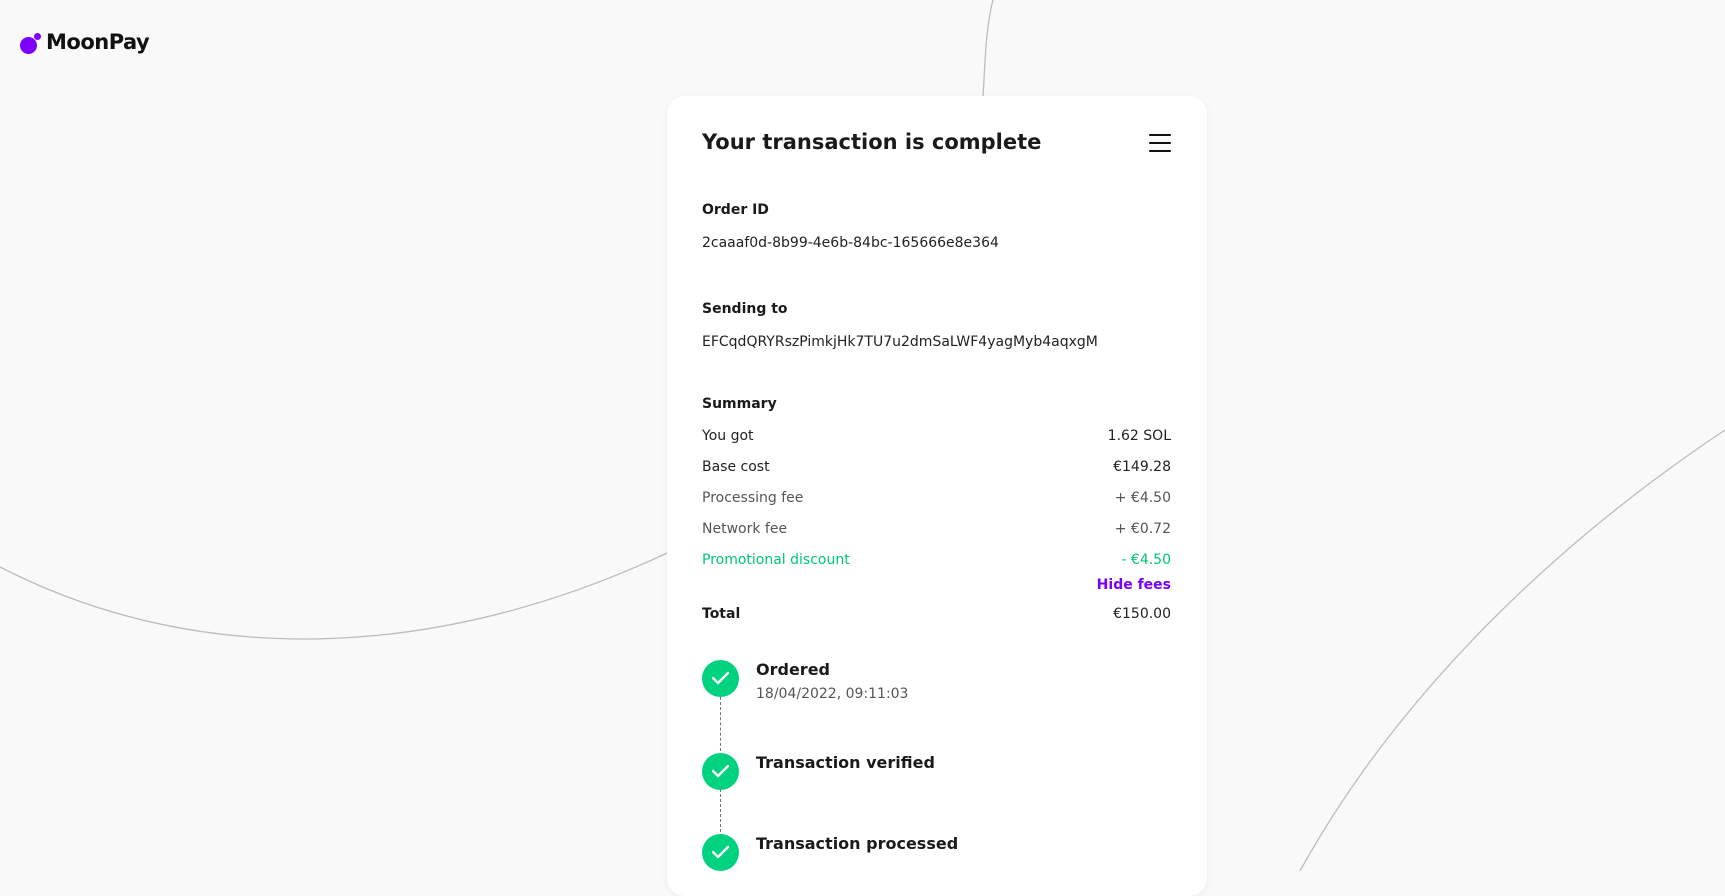  What do you see at coordinates (936, 614) in the screenshot?
I see `summary-total-row: Total €150.00` at bounding box center [936, 614].